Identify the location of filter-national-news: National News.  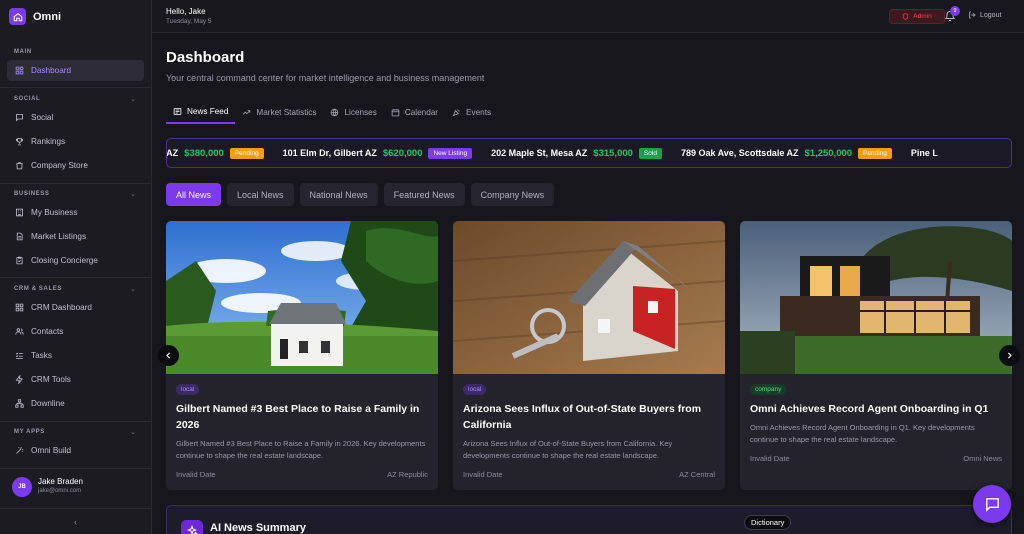
(338, 194).